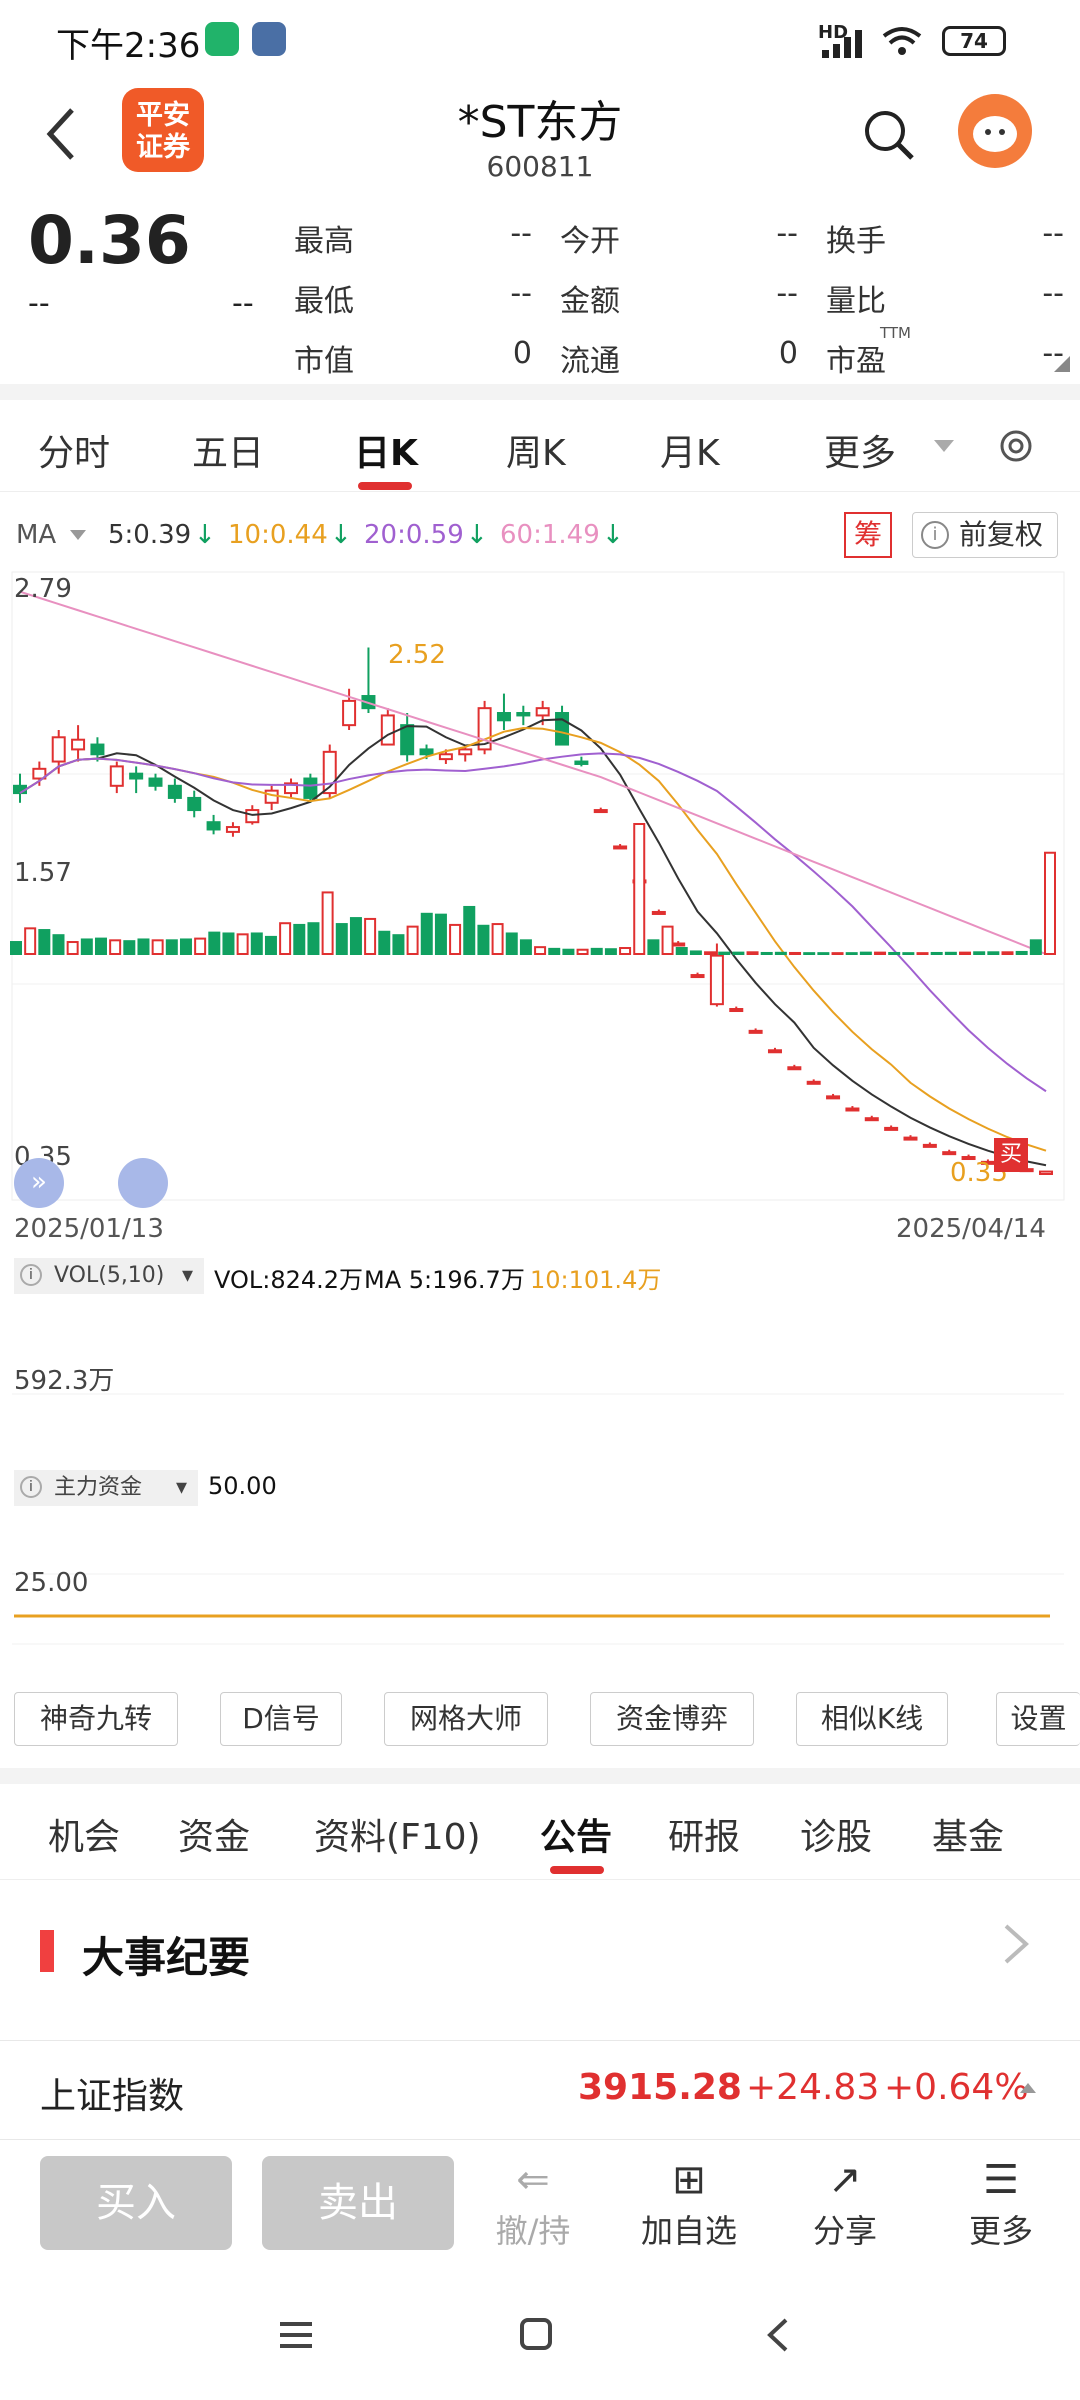  I want to click on value-market-cap: 0, so click(522, 353).